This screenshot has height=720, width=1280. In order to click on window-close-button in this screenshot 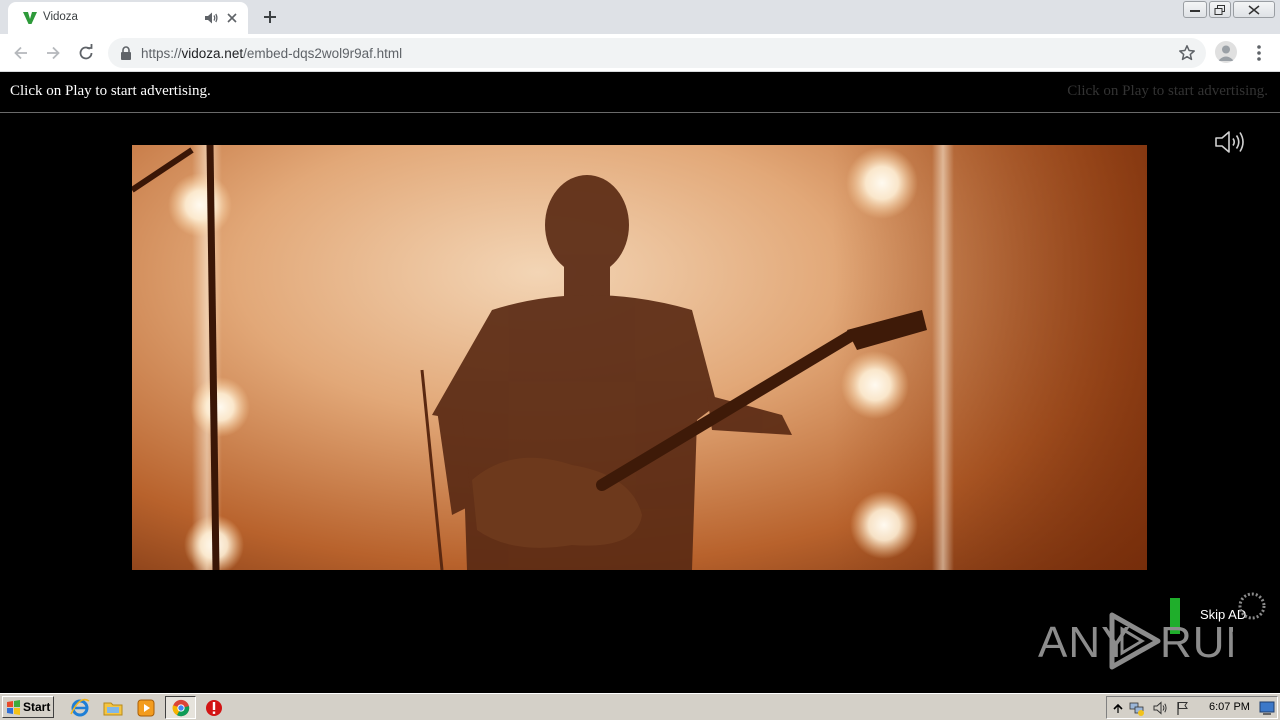, I will do `click(1254, 9)`.